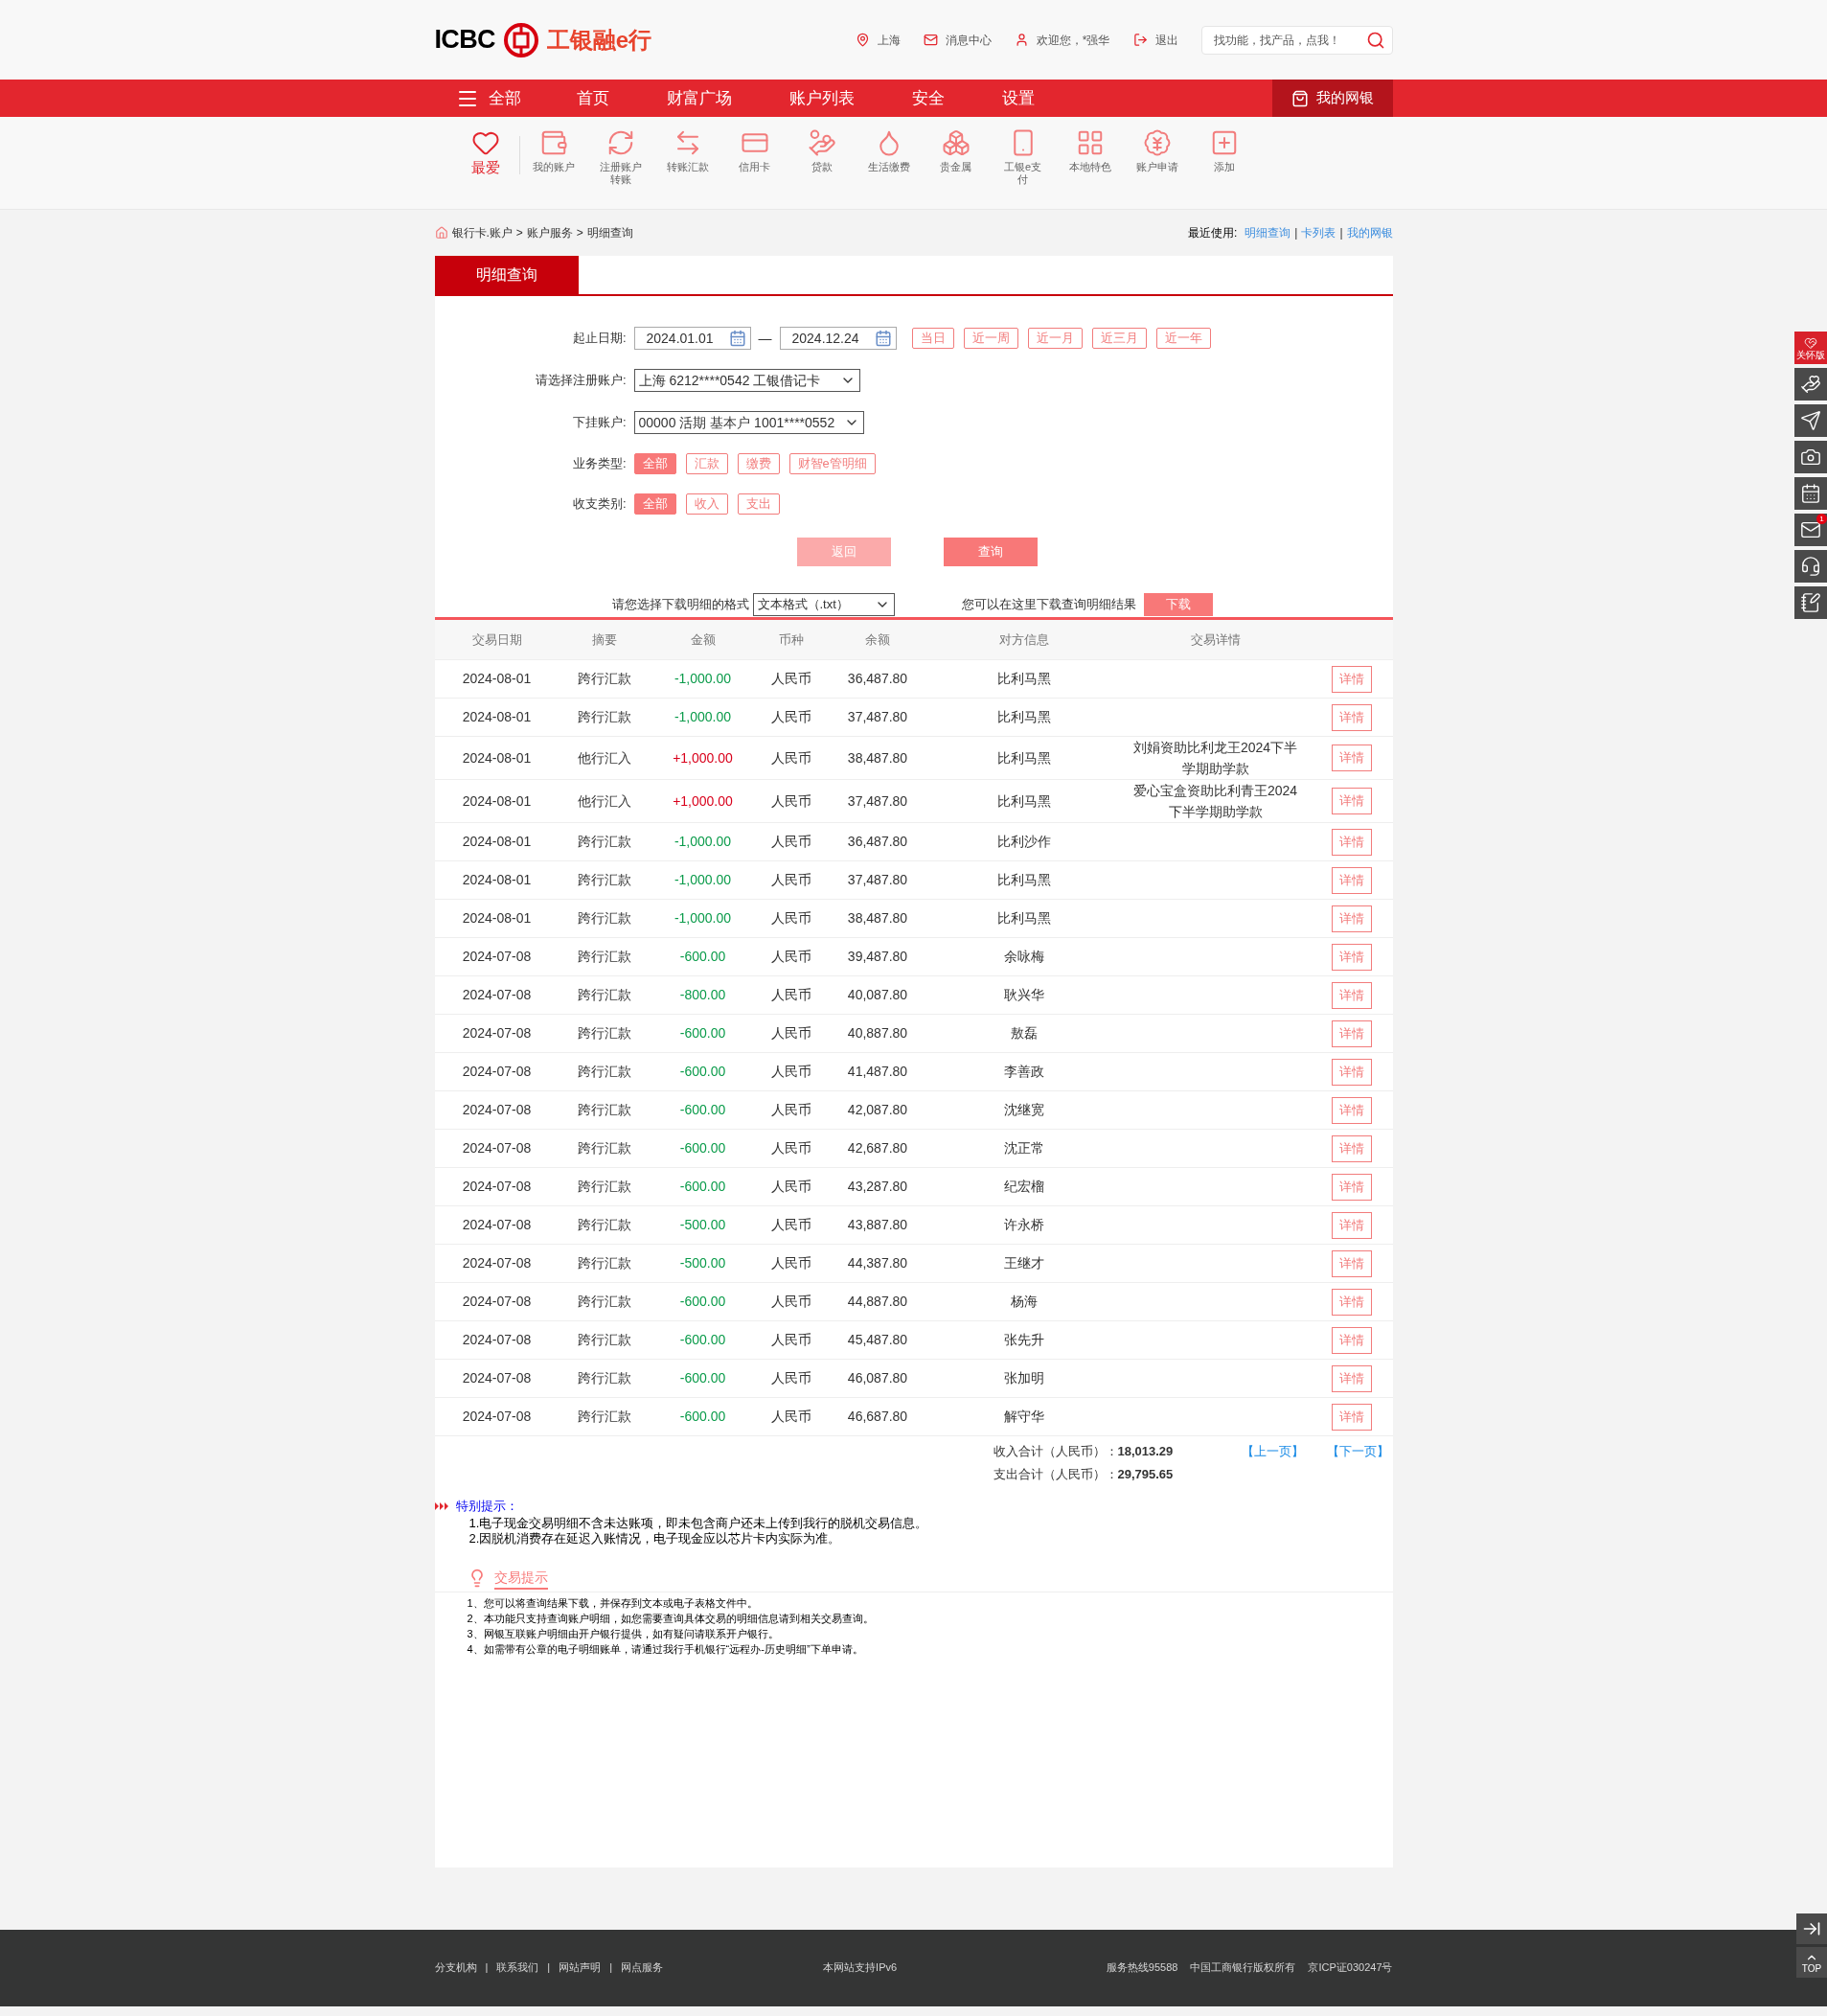 The width and height of the screenshot is (1827, 2016). I want to click on nav-item: 首页, so click(592, 98).